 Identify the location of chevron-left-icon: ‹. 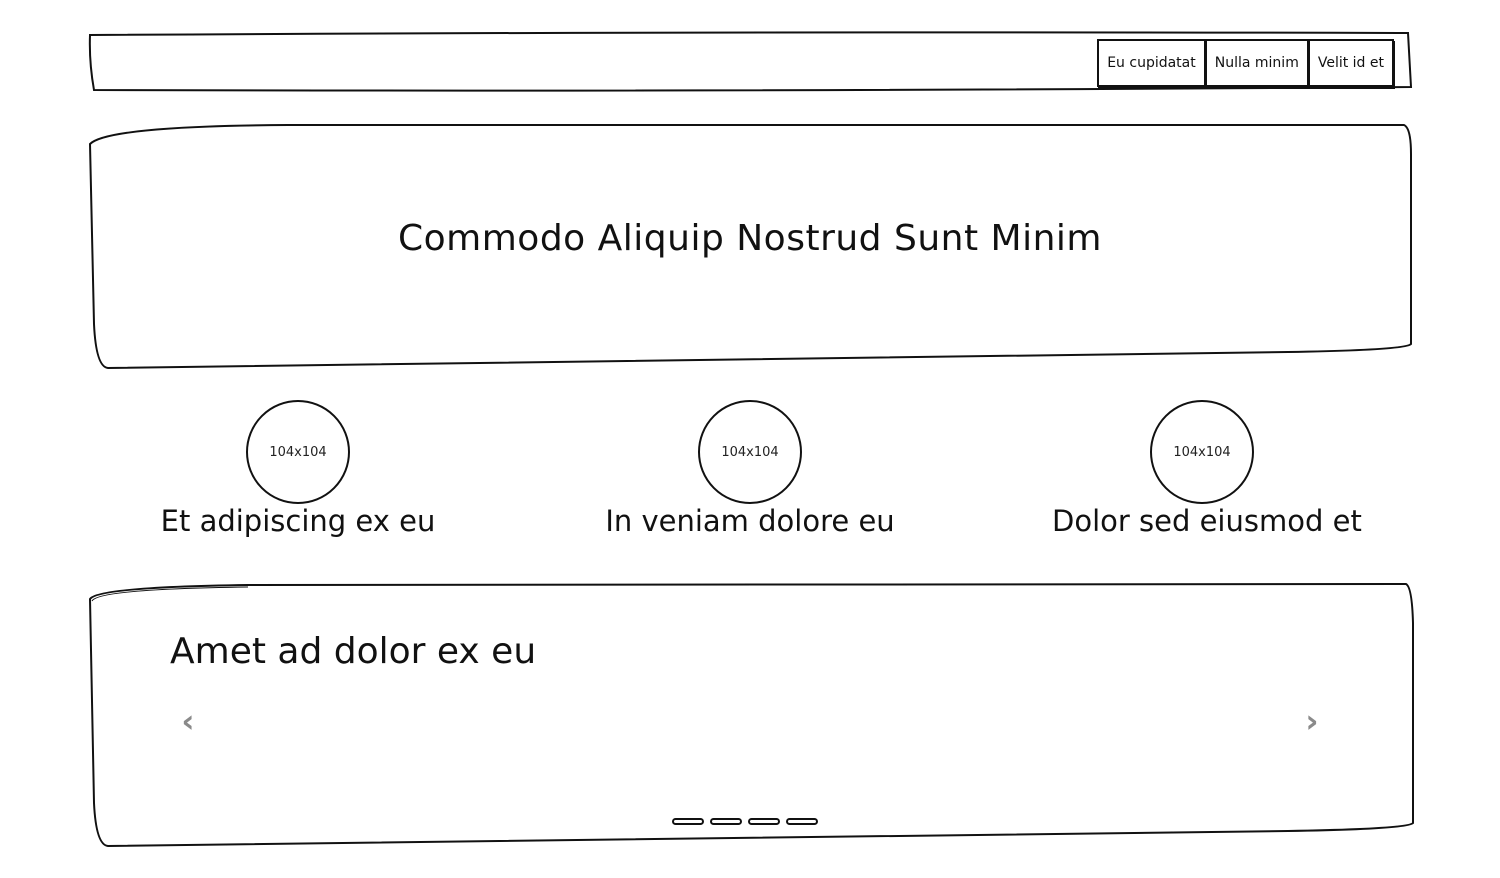
(188, 721).